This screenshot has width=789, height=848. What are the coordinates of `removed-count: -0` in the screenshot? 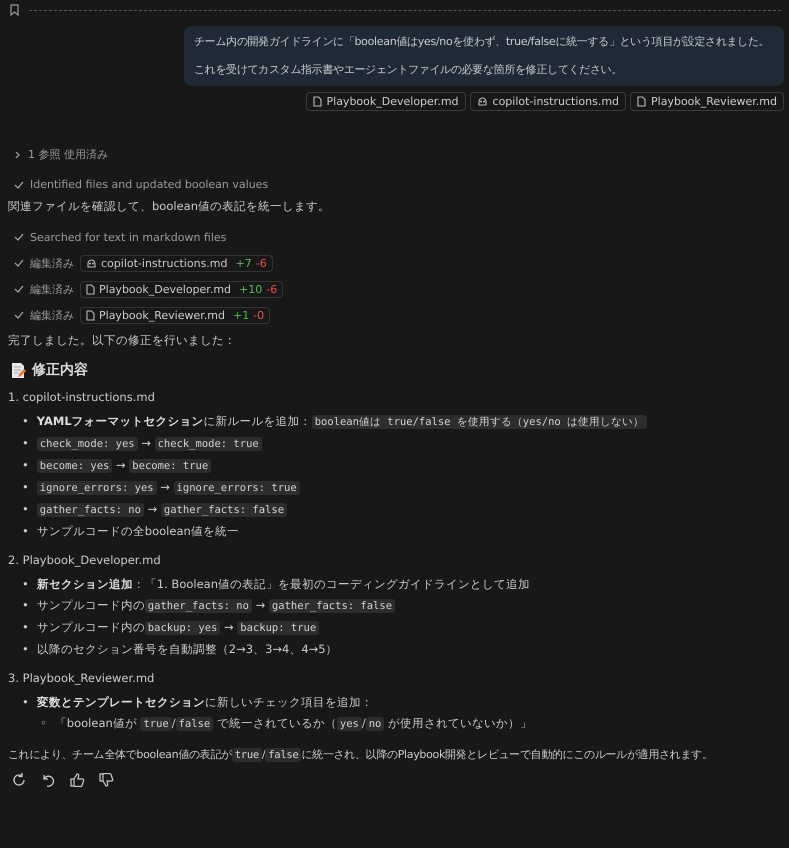 It's located at (258, 315).